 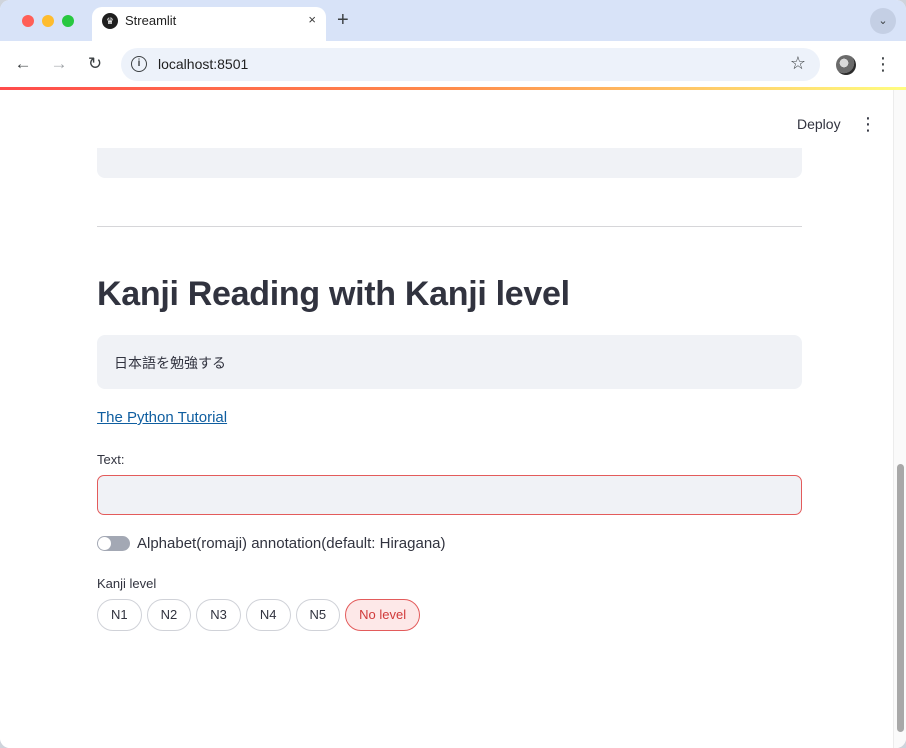 What do you see at coordinates (449, 163) in the screenshot?
I see `code-block` at bounding box center [449, 163].